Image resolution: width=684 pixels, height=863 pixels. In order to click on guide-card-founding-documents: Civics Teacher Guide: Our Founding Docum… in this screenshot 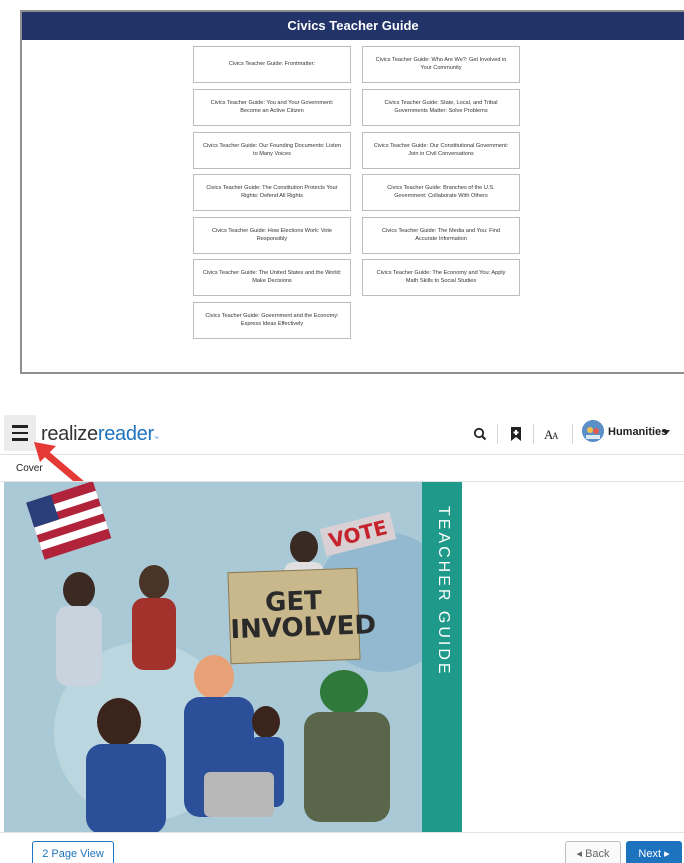, I will do `click(272, 150)`.